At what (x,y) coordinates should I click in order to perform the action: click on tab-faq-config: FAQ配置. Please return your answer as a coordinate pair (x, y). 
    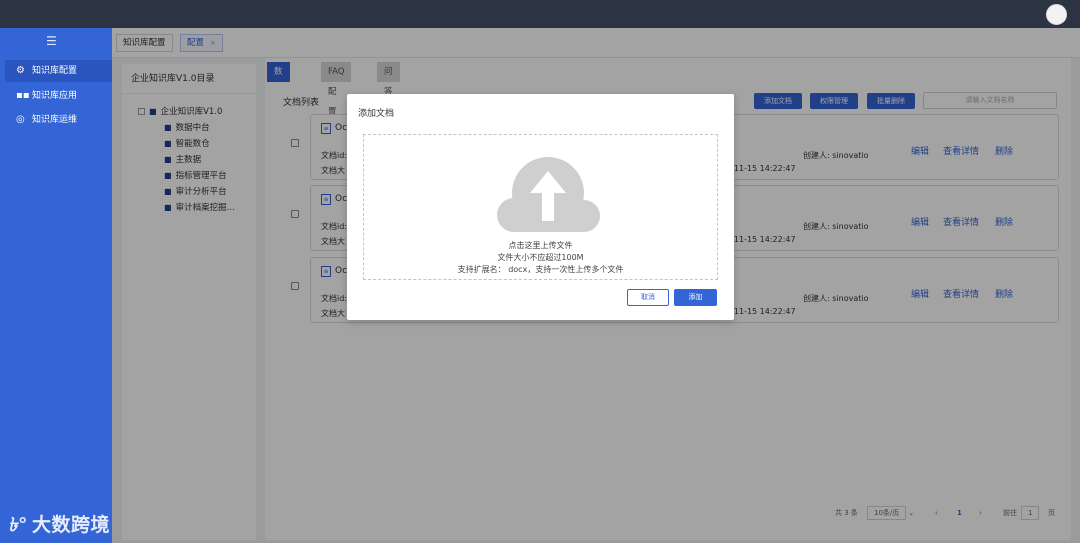
    Looking at the image, I should click on (336, 89).